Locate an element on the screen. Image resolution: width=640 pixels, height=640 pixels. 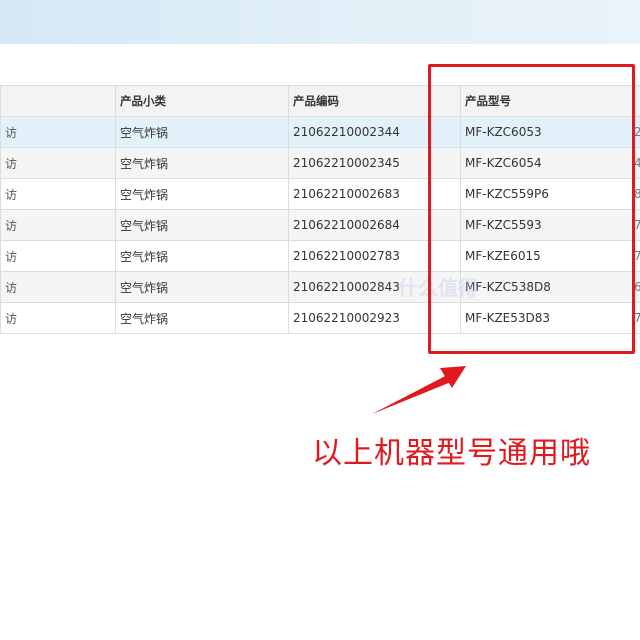
table-row: 访 空气炸锅 21062210002345 MF-KZC6054 4 is located at coordinates (320, 163).